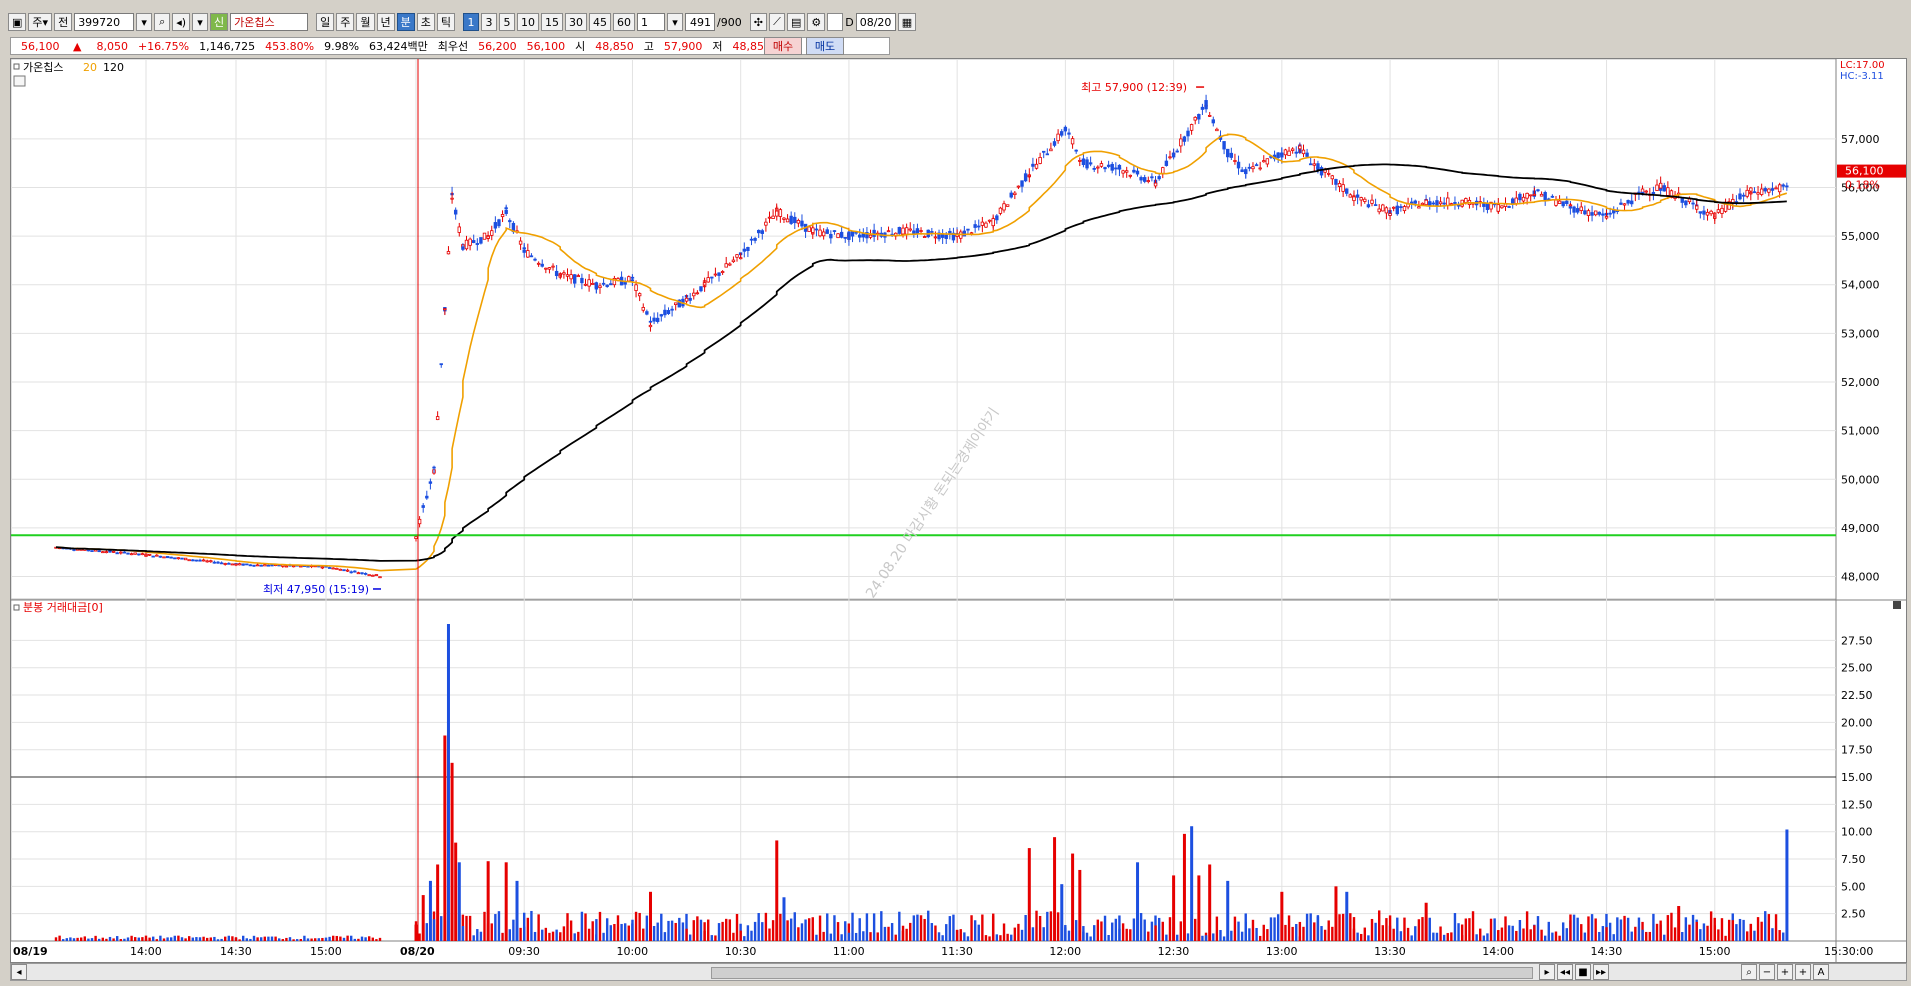  Describe the element at coordinates (758, 22) in the screenshot. I see `crosshair-icon: ✣` at that location.